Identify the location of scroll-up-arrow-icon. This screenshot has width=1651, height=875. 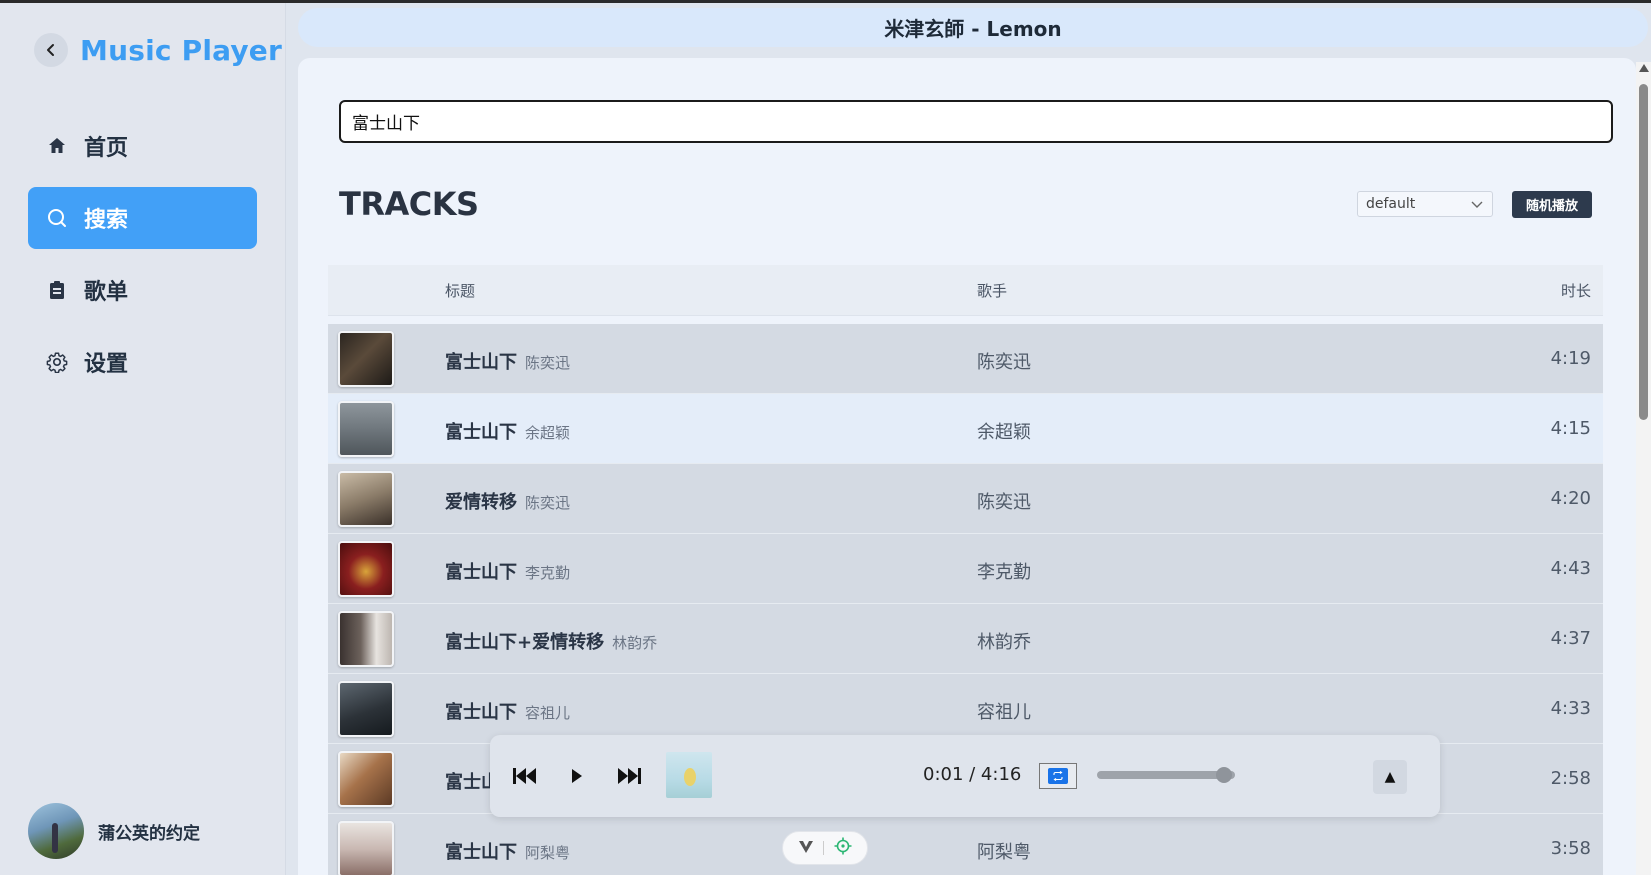
(1644, 68).